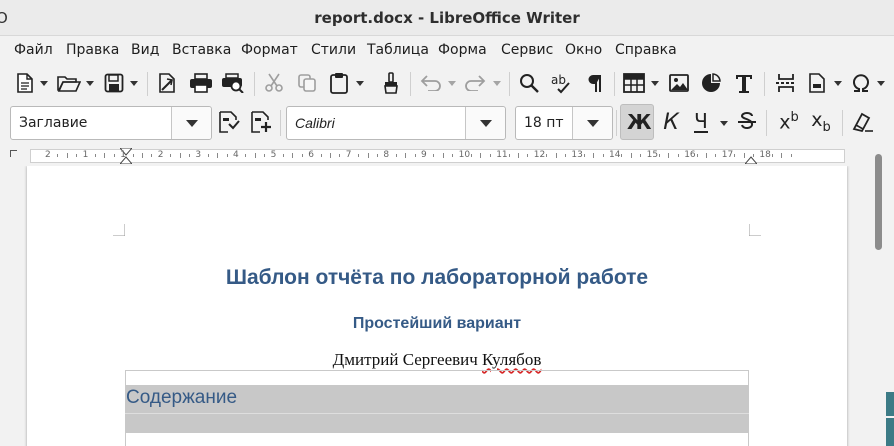  Describe the element at coordinates (396, 123) in the screenshot. I see `font-name-combo: Calibri` at that location.